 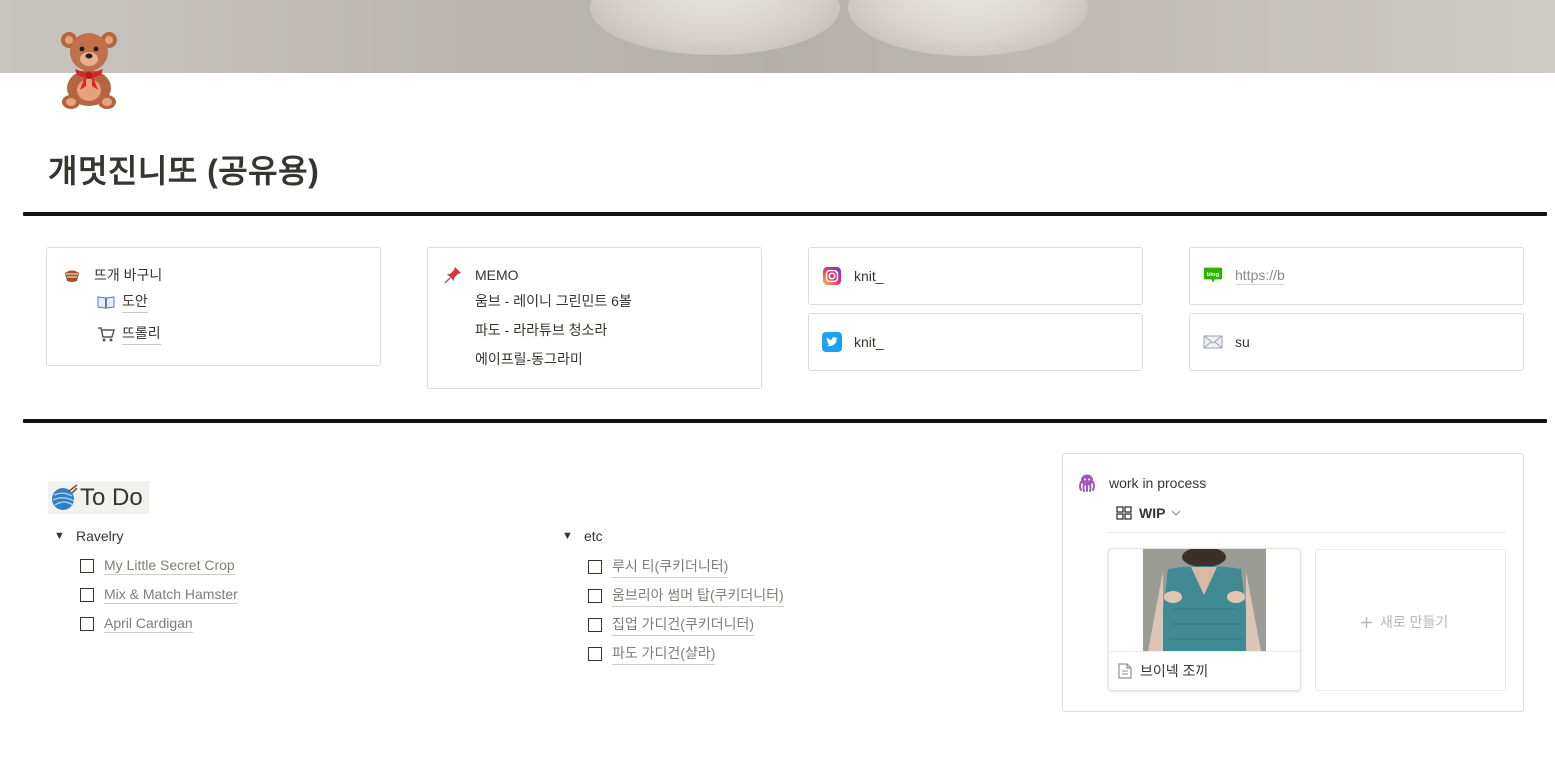 I want to click on view-selector: WIP, so click(x=1148, y=513).